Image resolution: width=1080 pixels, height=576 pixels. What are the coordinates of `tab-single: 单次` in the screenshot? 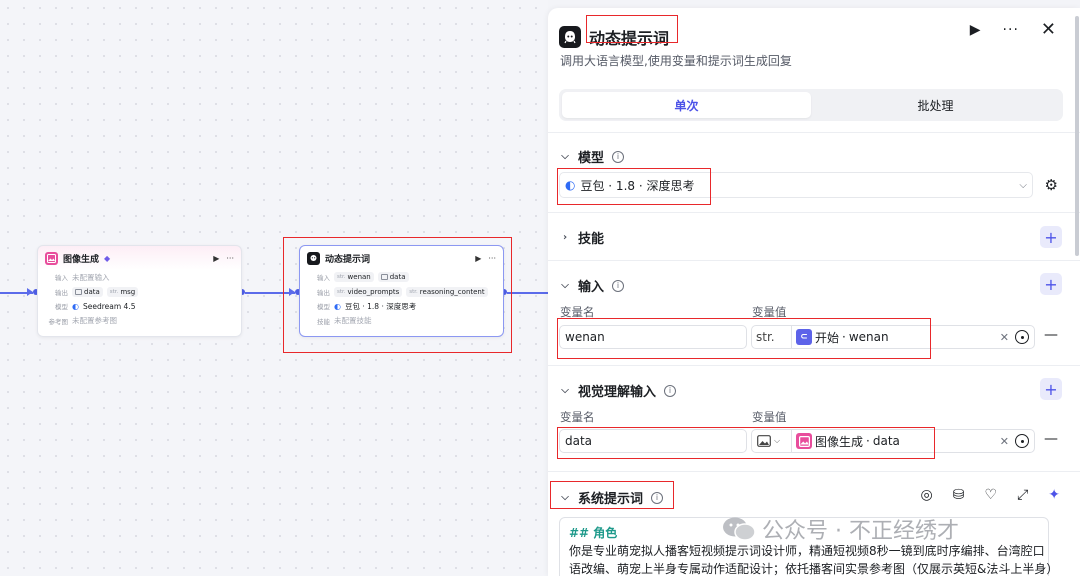 It's located at (686, 105).